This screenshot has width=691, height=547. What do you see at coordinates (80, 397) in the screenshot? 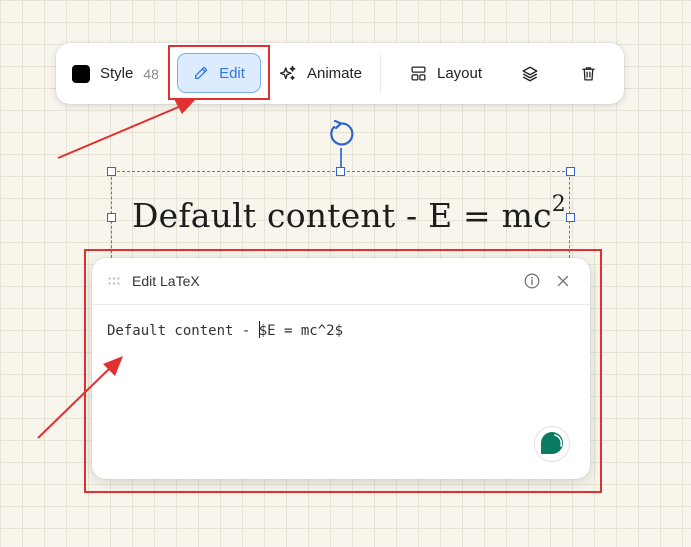
I see `arrow-to-latex-source` at bounding box center [80, 397].